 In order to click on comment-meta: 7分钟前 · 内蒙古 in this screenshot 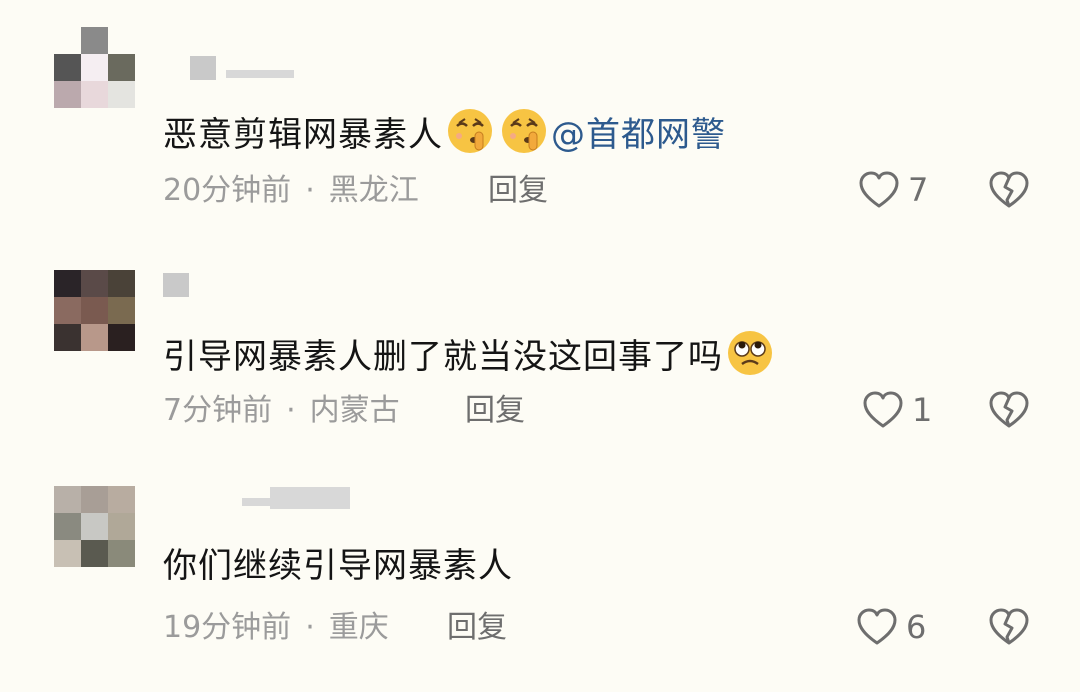, I will do `click(281, 411)`.